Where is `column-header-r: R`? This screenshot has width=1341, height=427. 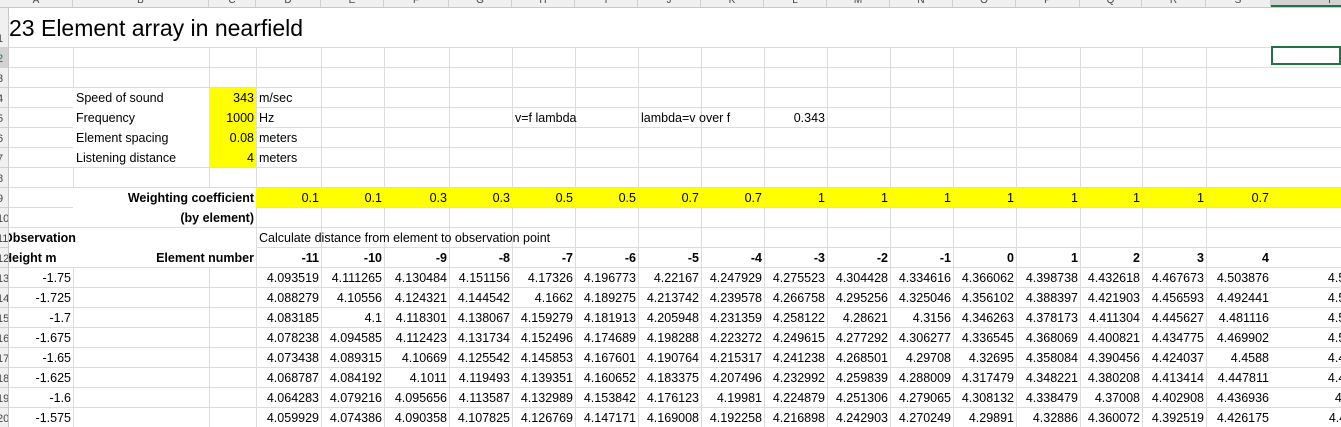 column-header-r: R is located at coordinates (1174, 3).